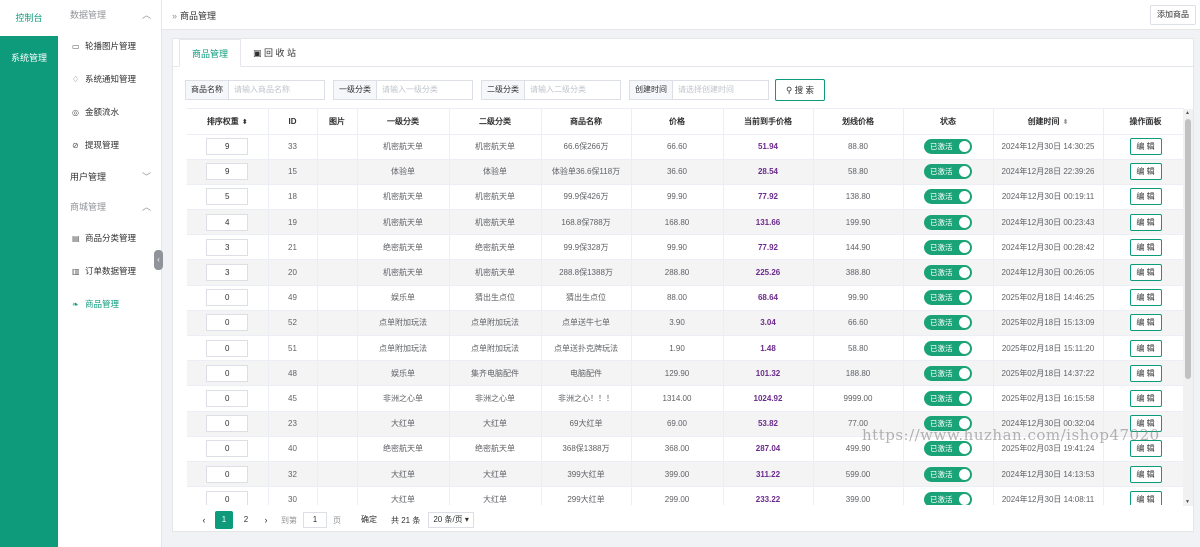 This screenshot has width=1200, height=547. I want to click on cell-status: 已激活, so click(948, 323).